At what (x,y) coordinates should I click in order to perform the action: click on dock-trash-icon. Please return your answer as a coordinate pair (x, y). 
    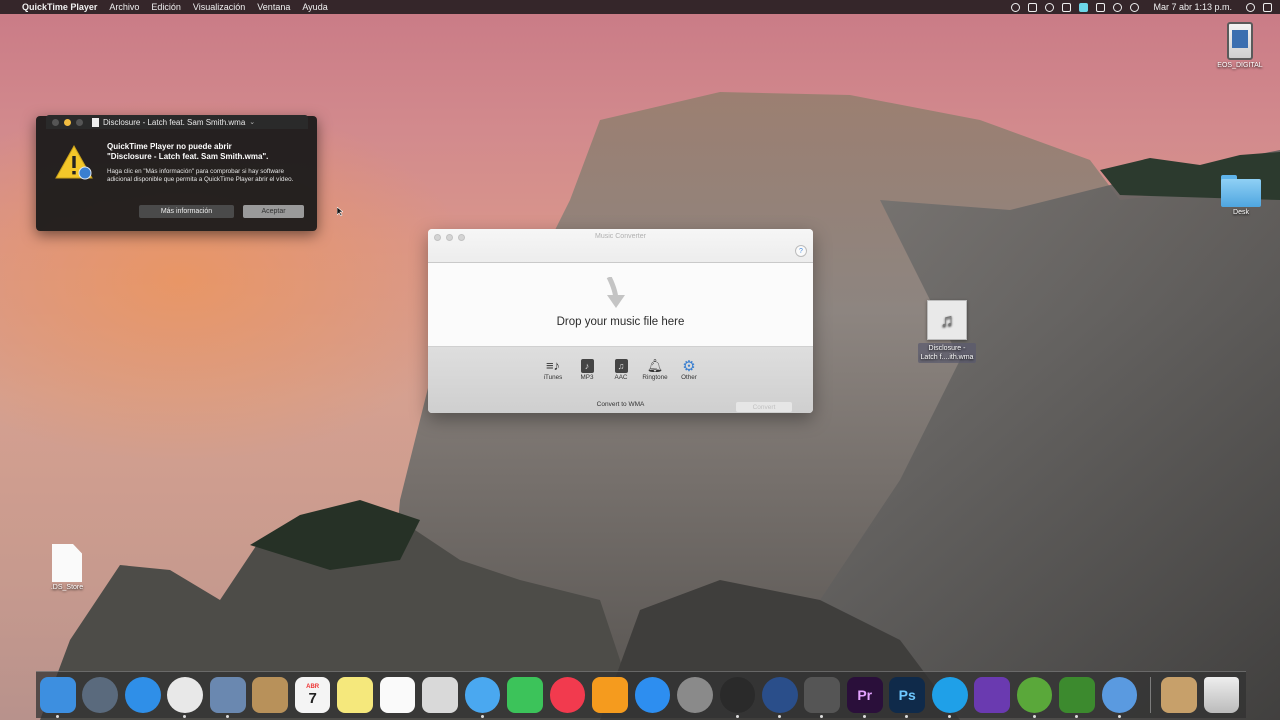
    Looking at the image, I should click on (1221, 695).